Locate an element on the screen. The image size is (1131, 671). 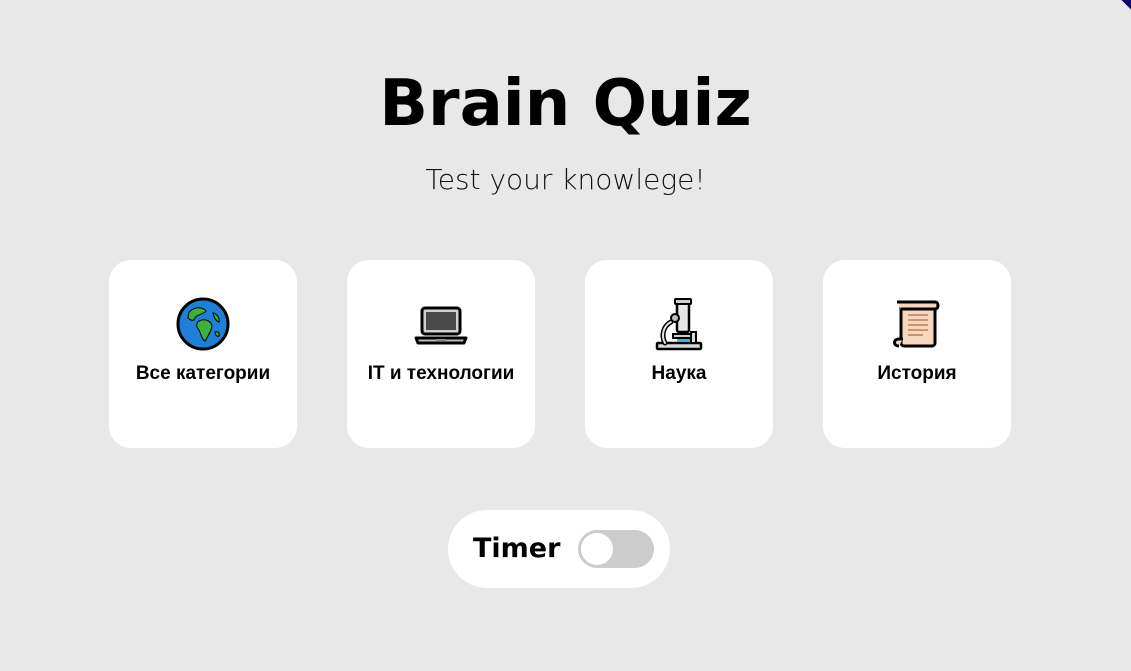
timer-label: Timer is located at coordinates (517, 548).